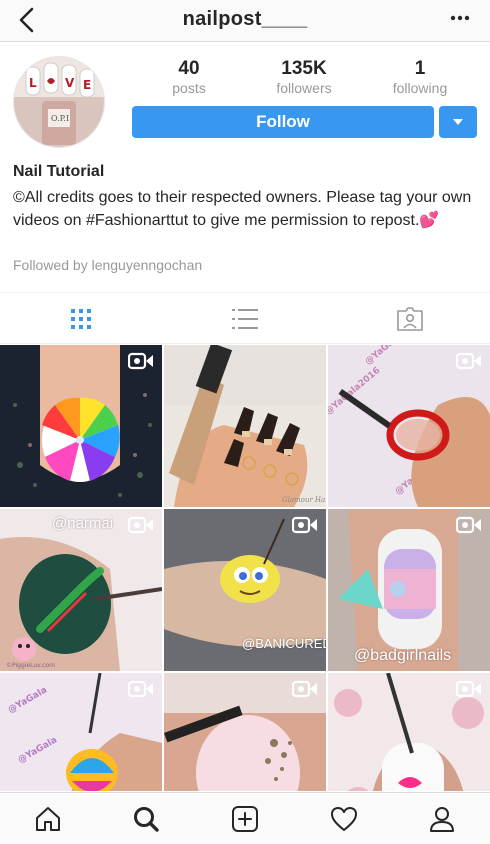 This screenshot has height=844, width=490. I want to click on top-navigation-bar: nailpost____, so click(245, 21).